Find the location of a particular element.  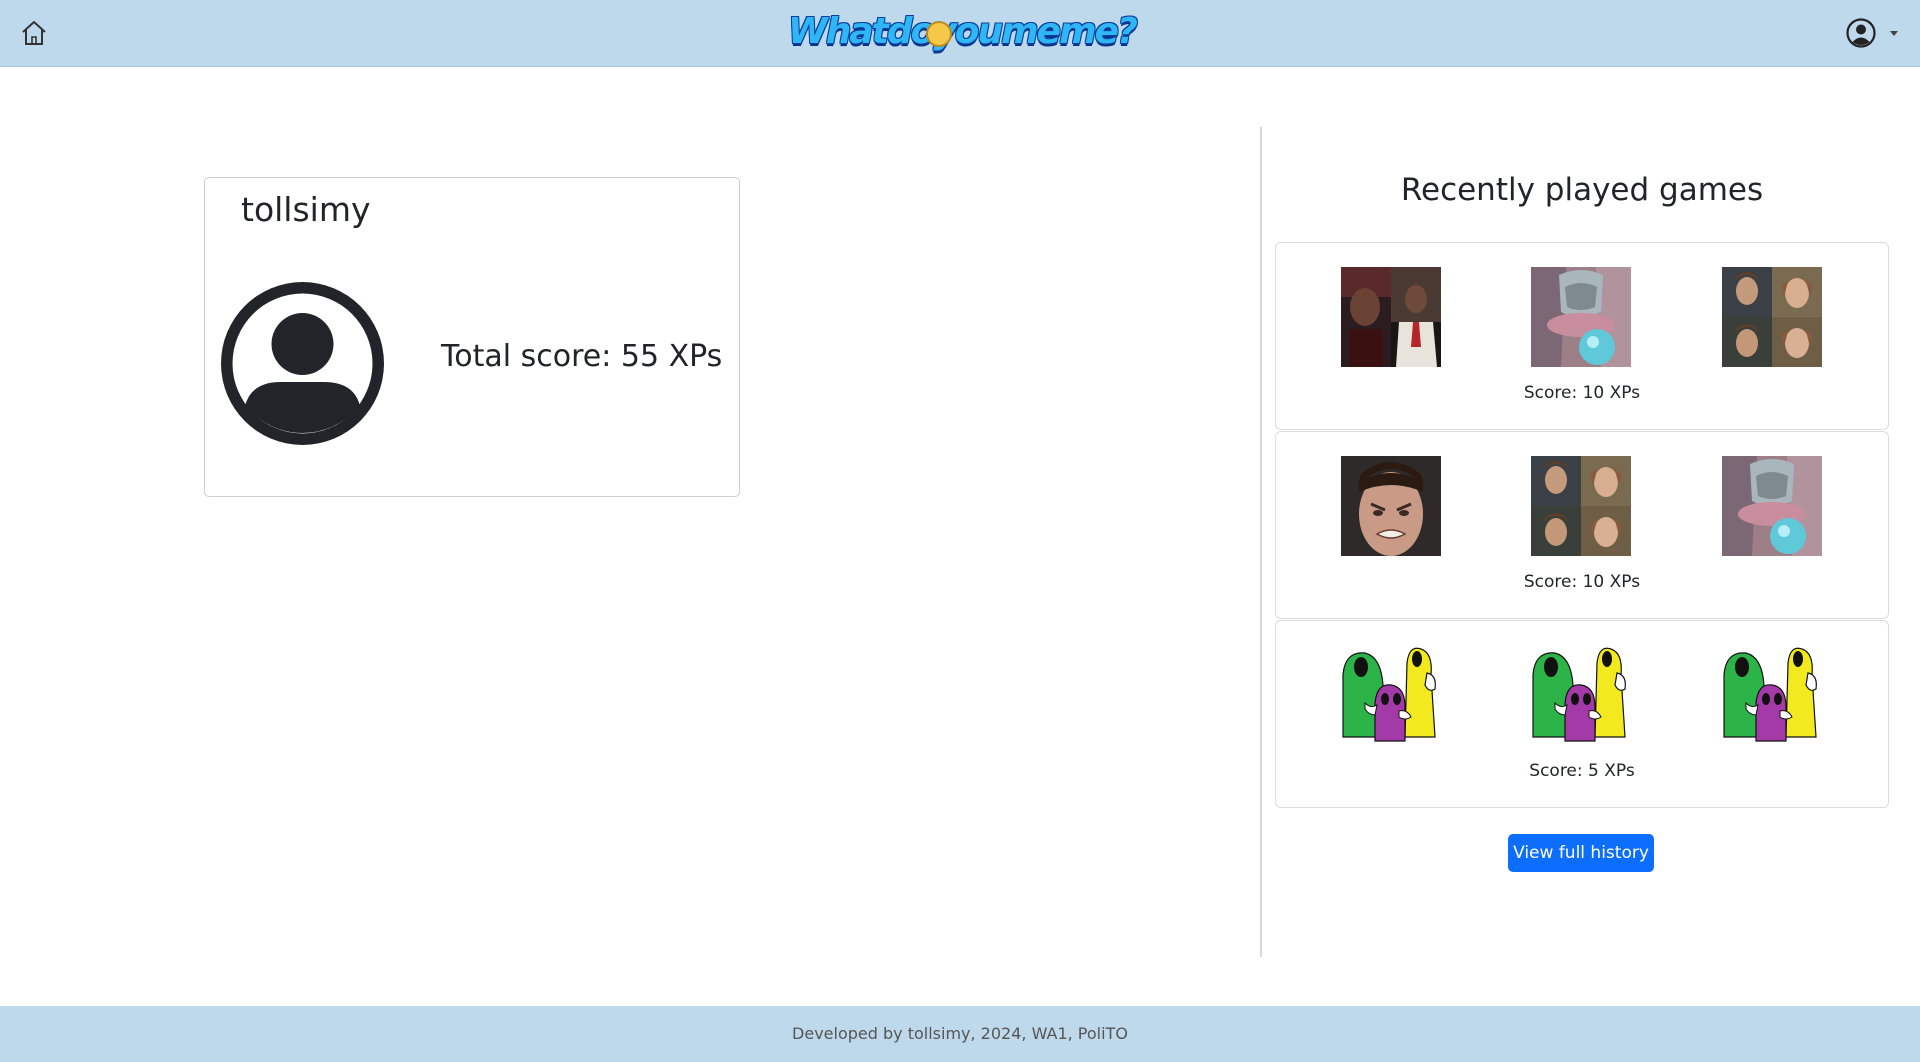

view-full-history-button: View full history is located at coordinates (1581, 853).